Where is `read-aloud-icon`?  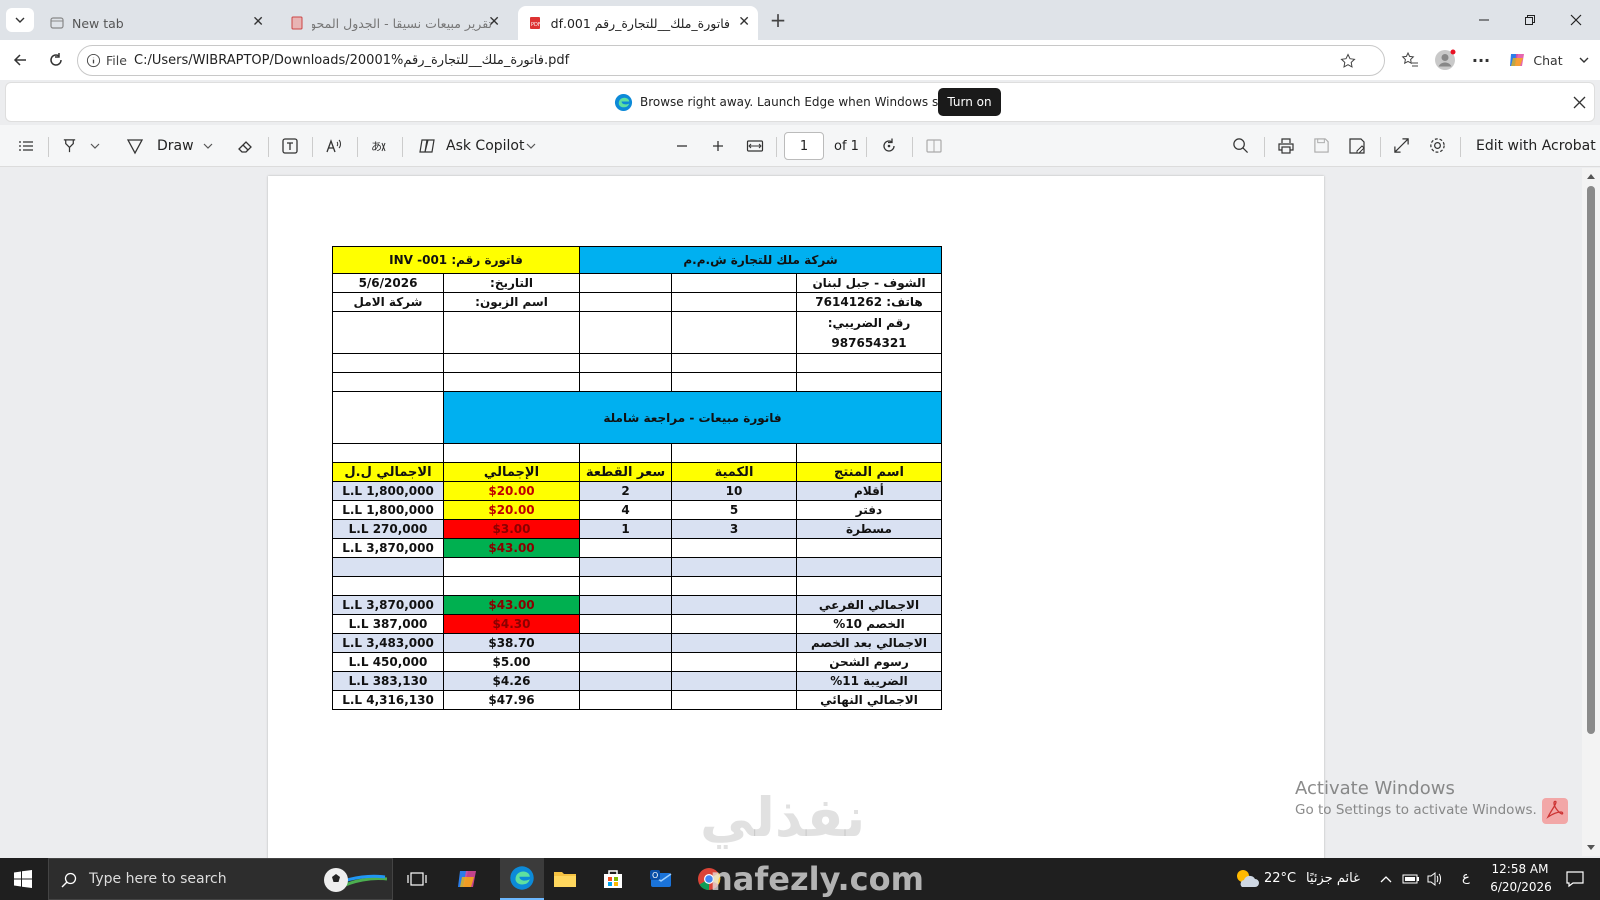 read-aloud-icon is located at coordinates (334, 146).